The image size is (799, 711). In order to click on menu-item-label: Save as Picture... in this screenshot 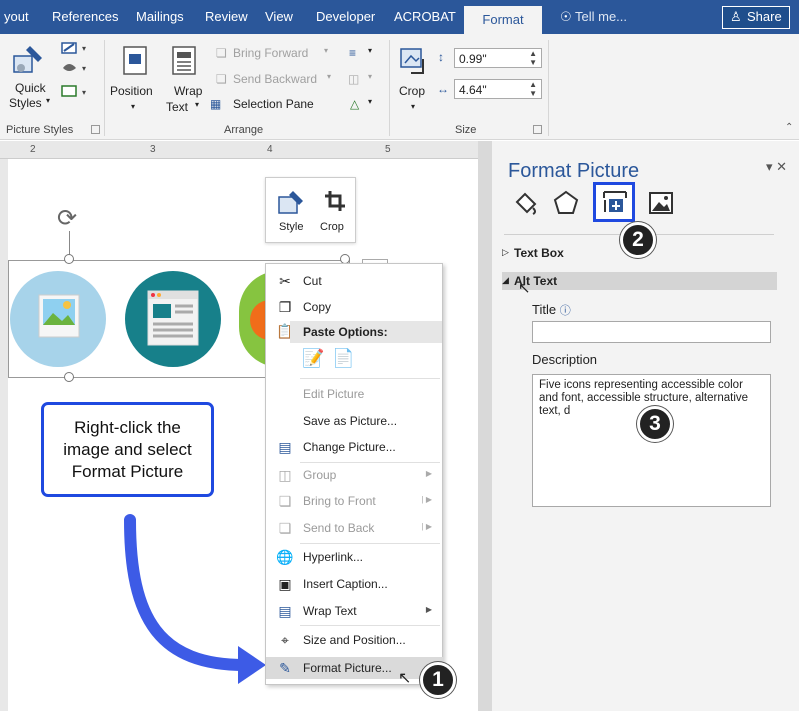, I will do `click(350, 421)`.